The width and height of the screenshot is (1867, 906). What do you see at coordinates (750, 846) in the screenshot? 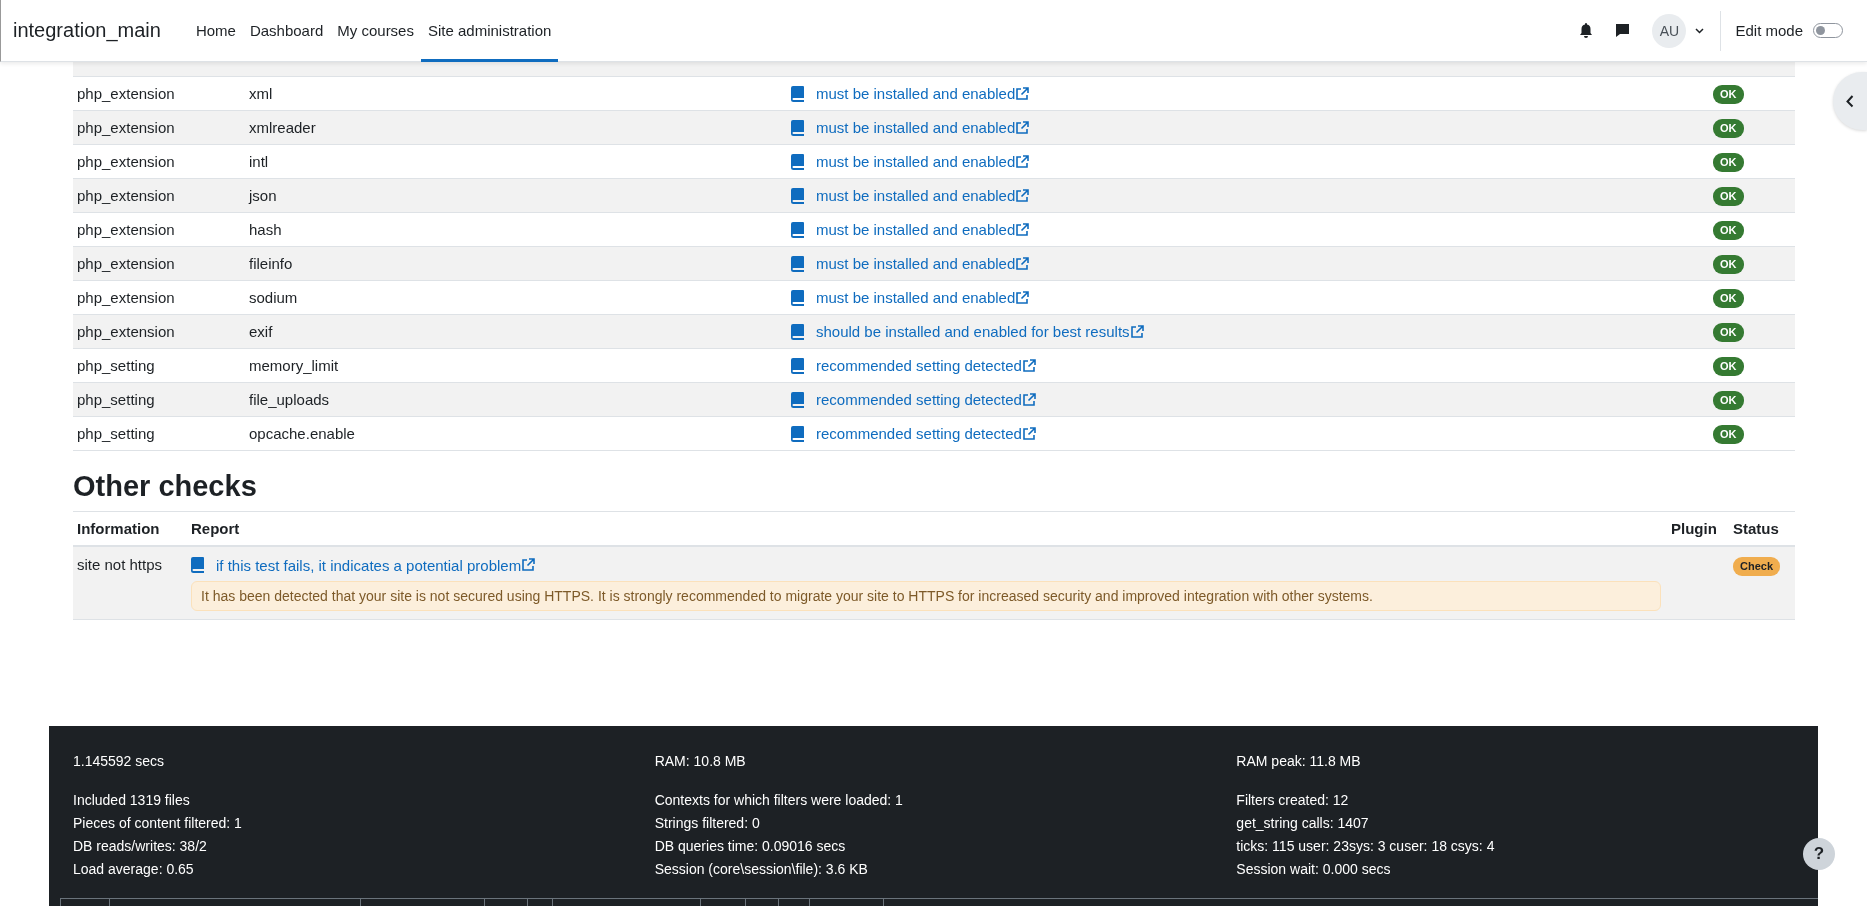
I see `performance-stat: DB queries time: 0.09016 secs` at bounding box center [750, 846].